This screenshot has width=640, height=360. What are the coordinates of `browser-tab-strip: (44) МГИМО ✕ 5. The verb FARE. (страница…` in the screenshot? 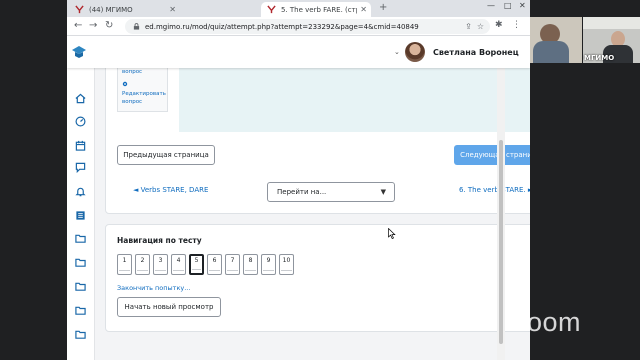 It's located at (298, 8).